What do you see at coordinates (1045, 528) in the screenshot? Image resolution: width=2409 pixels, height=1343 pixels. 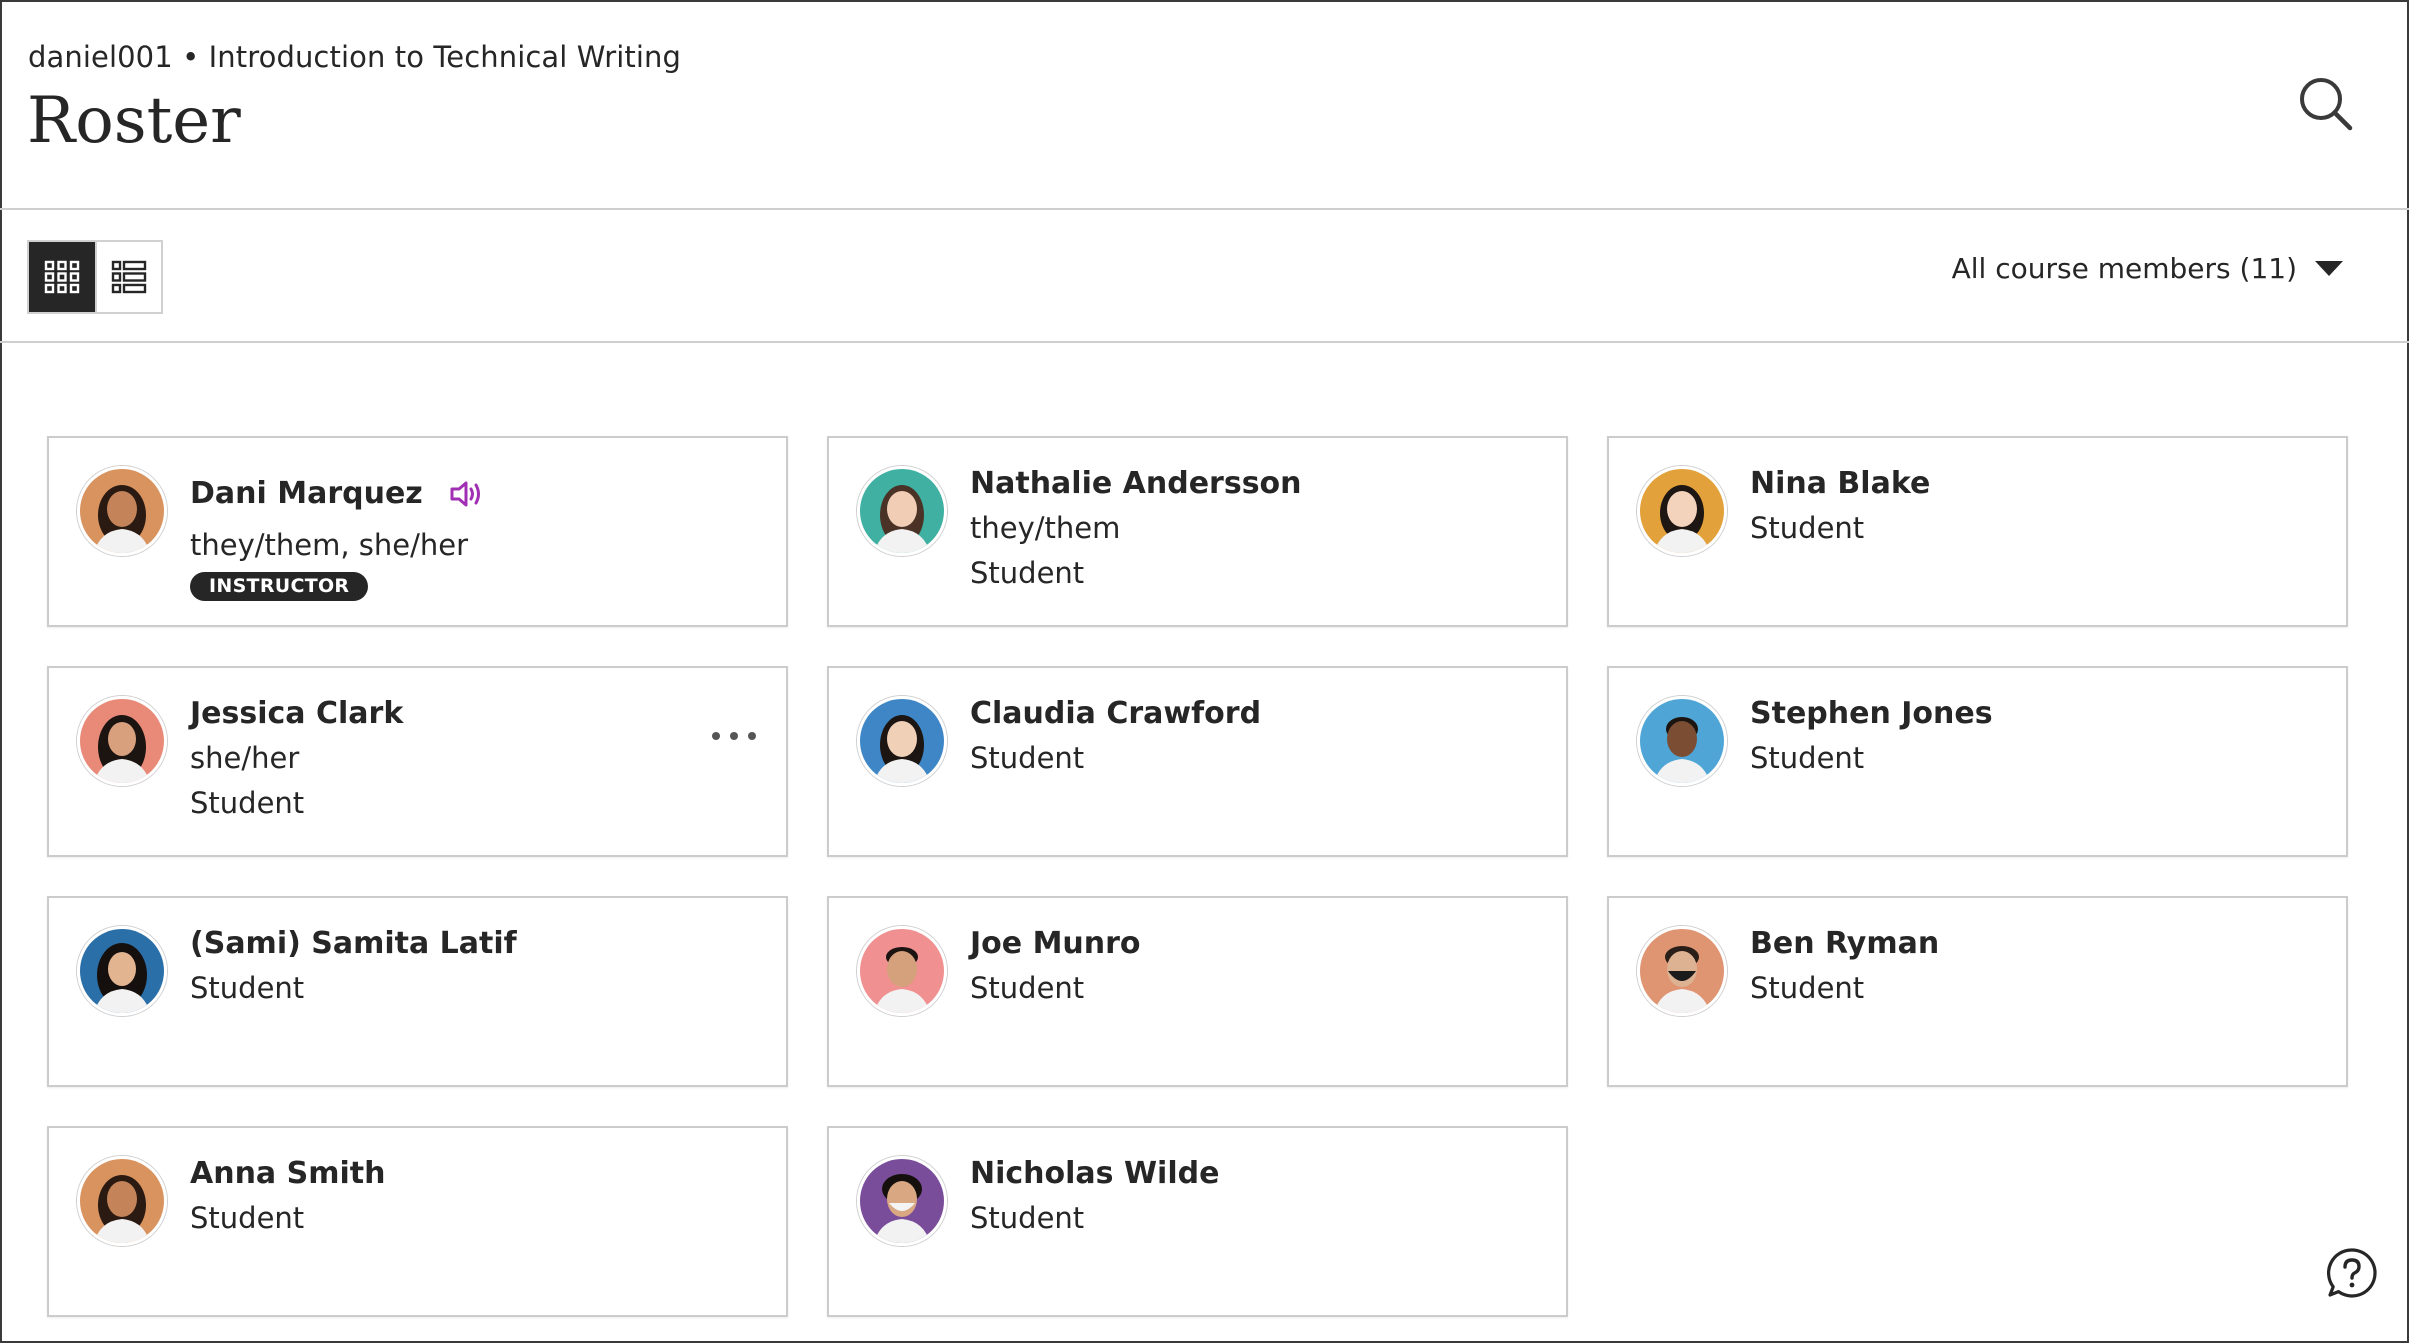 I see `member-pronouns: they/them` at bounding box center [1045, 528].